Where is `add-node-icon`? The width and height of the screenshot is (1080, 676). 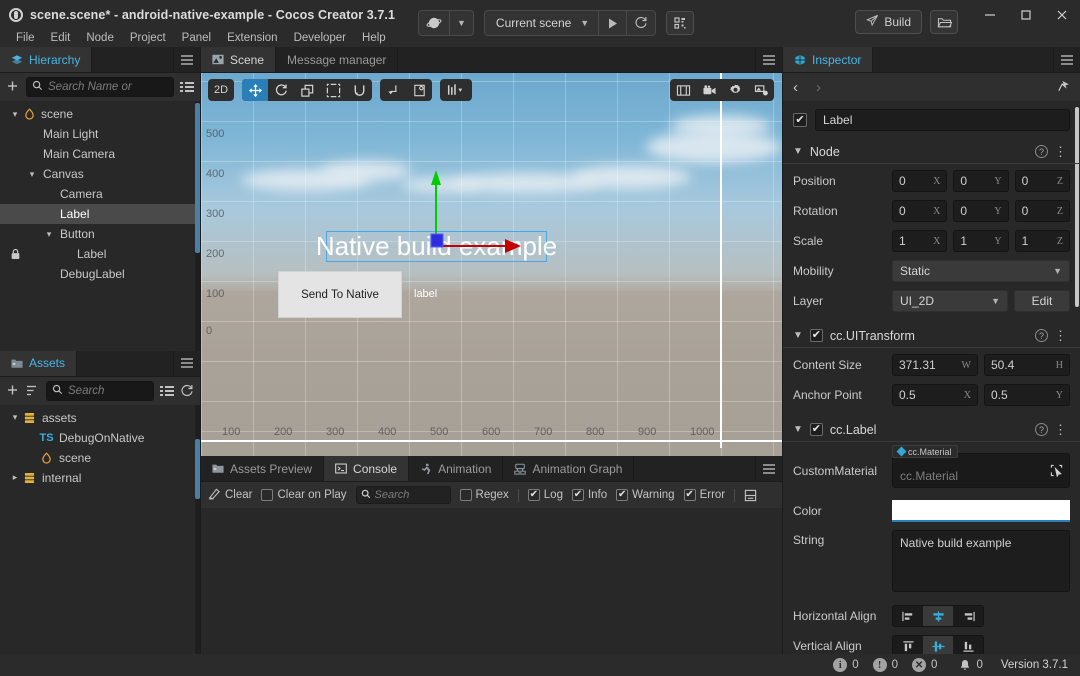
add-node-icon is located at coordinates (13, 87).